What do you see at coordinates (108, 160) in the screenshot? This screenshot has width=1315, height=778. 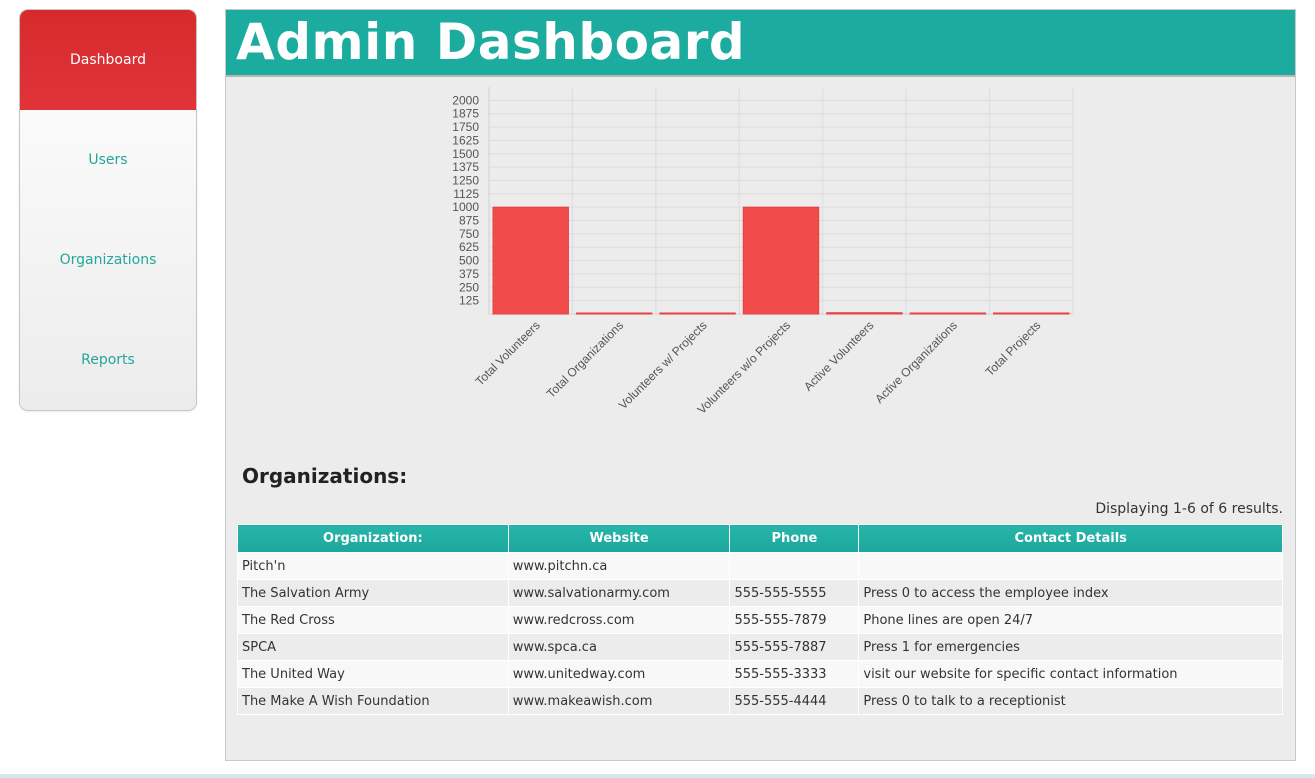 I see `nav-item-users: Users` at bounding box center [108, 160].